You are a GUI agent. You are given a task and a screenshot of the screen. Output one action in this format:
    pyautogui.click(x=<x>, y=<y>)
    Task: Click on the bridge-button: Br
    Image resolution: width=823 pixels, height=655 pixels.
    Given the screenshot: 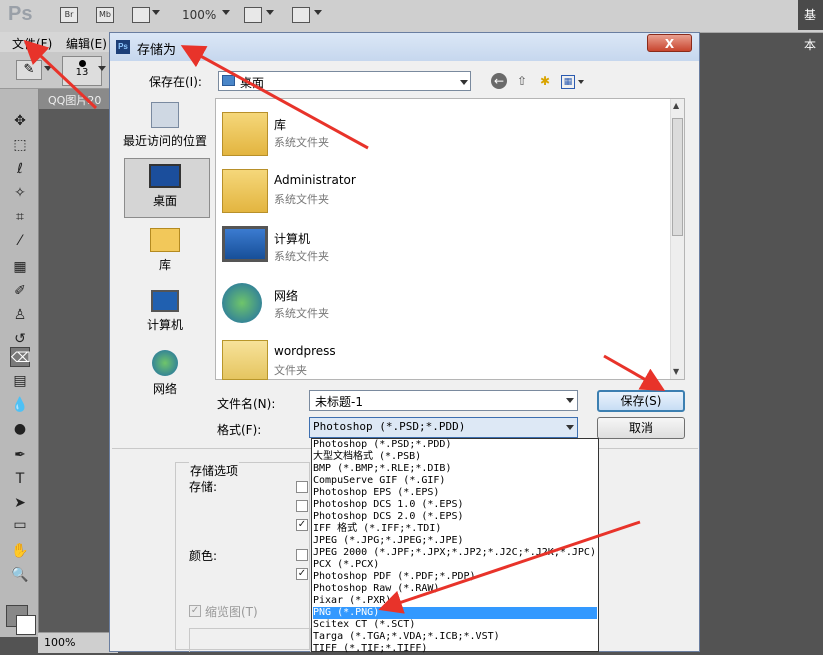 What is the action you would take?
    pyautogui.click(x=69, y=15)
    